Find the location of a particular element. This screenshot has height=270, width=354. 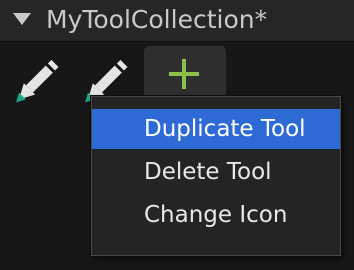

pencil-icon is located at coordinates (39, 79).